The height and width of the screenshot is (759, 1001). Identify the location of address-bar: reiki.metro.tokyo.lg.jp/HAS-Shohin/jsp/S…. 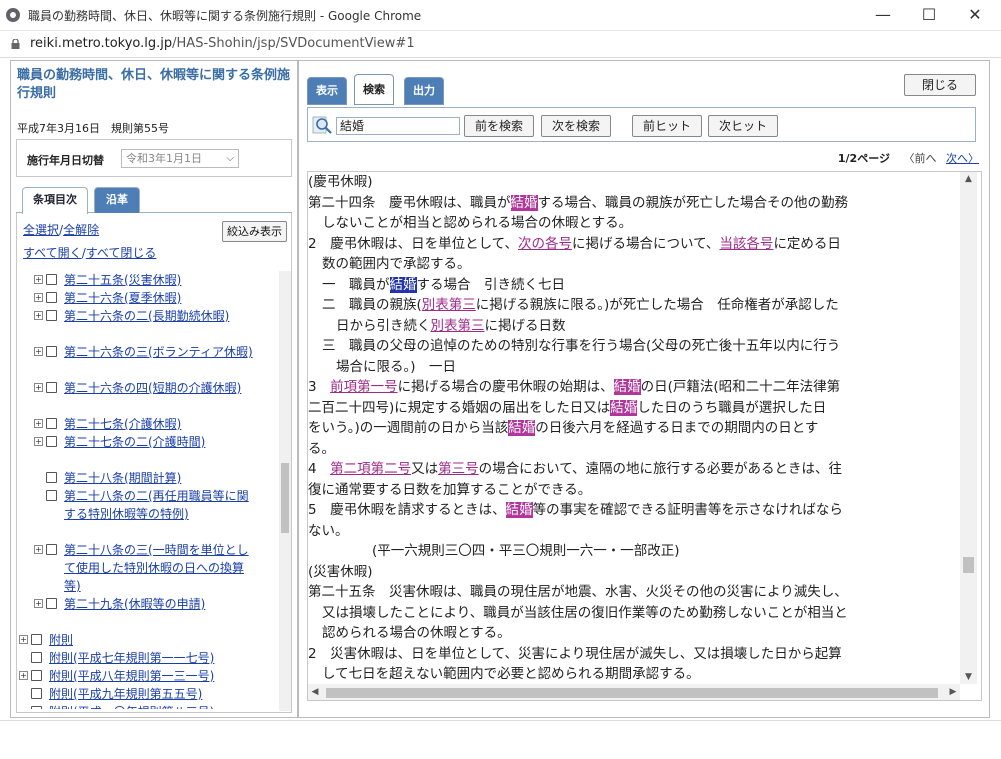
(500, 44).